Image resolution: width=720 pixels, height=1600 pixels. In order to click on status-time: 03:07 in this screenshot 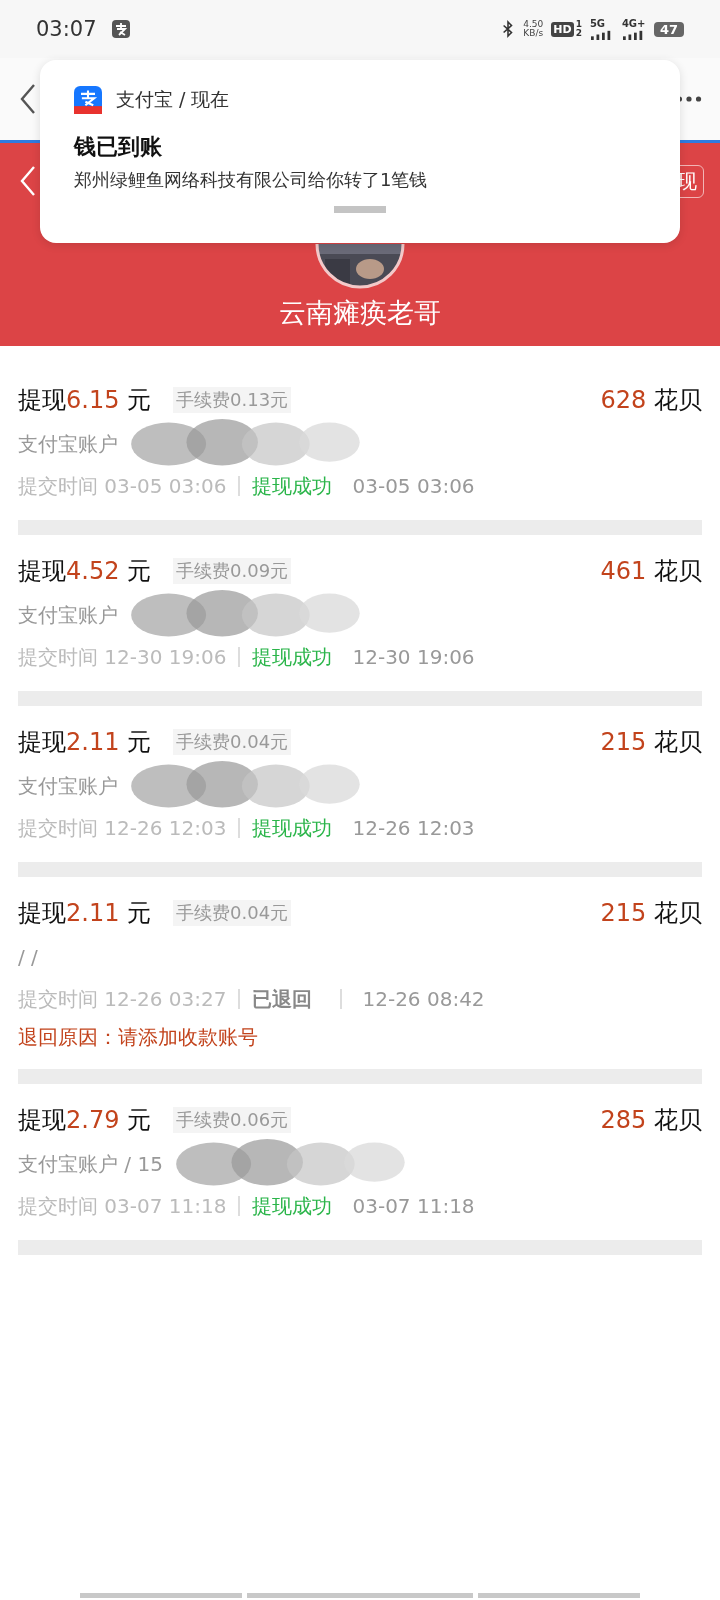, I will do `click(66, 29)`.